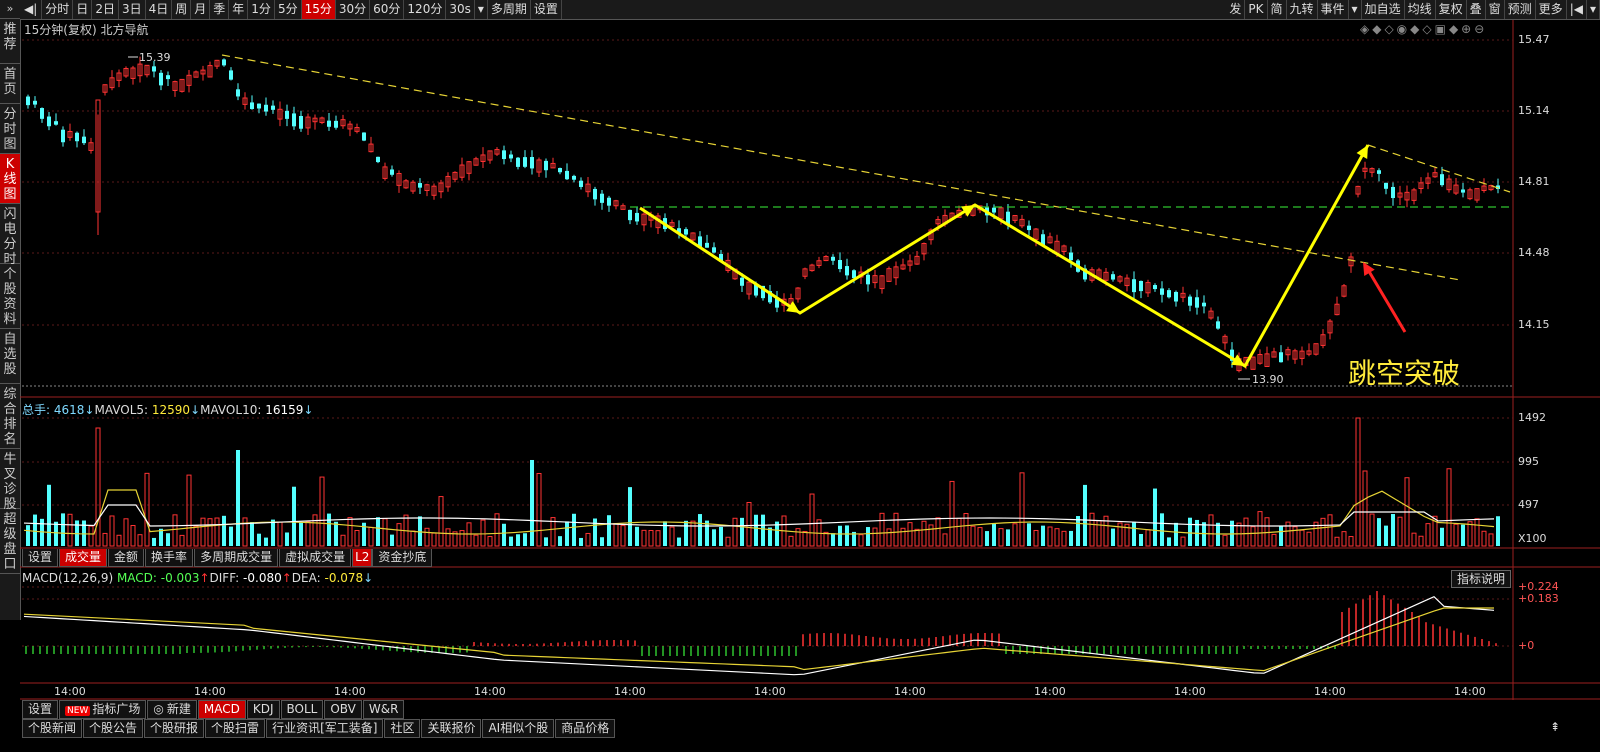 The image size is (1600, 752). Describe the element at coordinates (1555, 728) in the screenshot. I see `collapse-icon: ⇞` at that location.